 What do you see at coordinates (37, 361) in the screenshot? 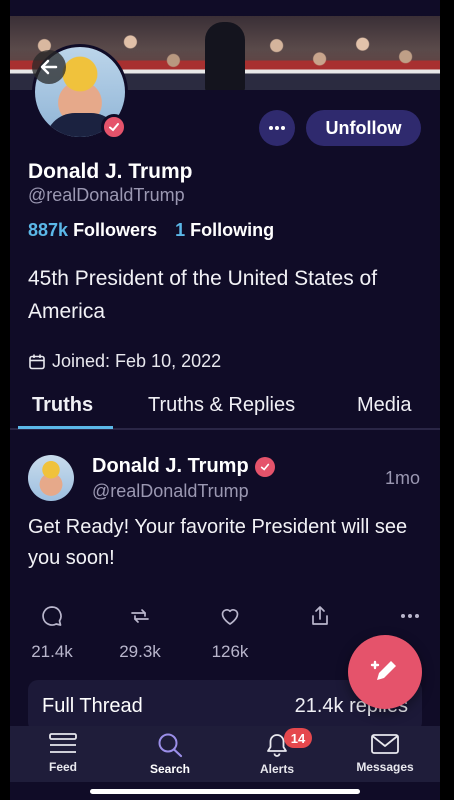
I see `calendar-icon` at bounding box center [37, 361].